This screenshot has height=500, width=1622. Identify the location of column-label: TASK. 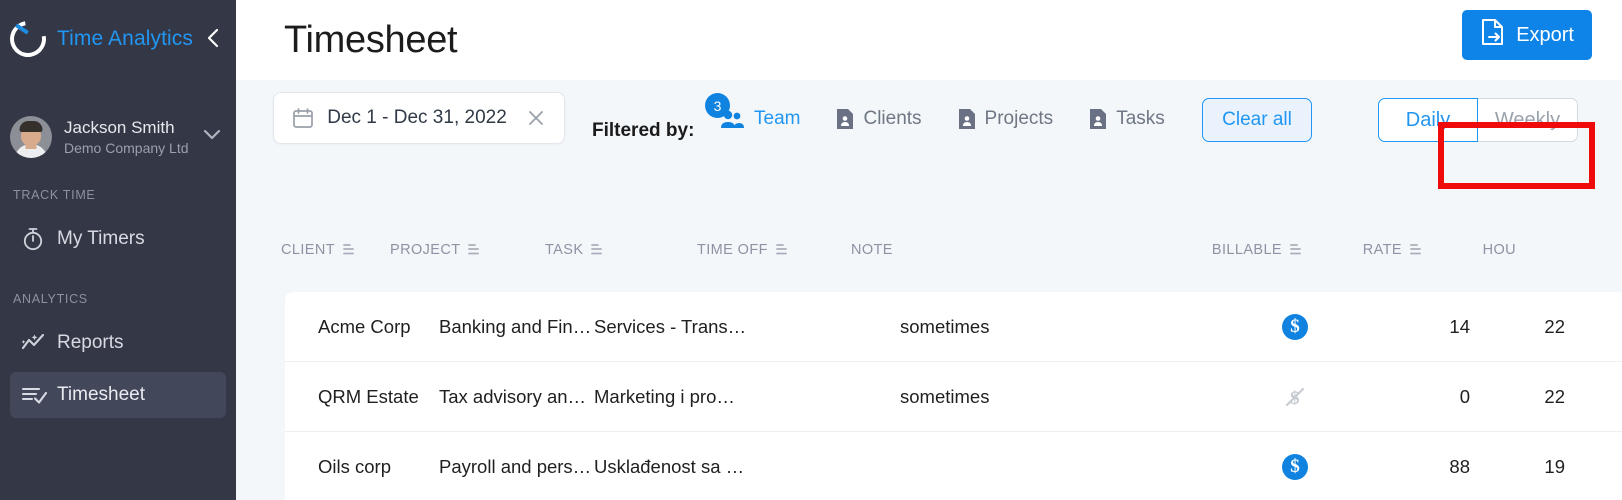
(564, 250).